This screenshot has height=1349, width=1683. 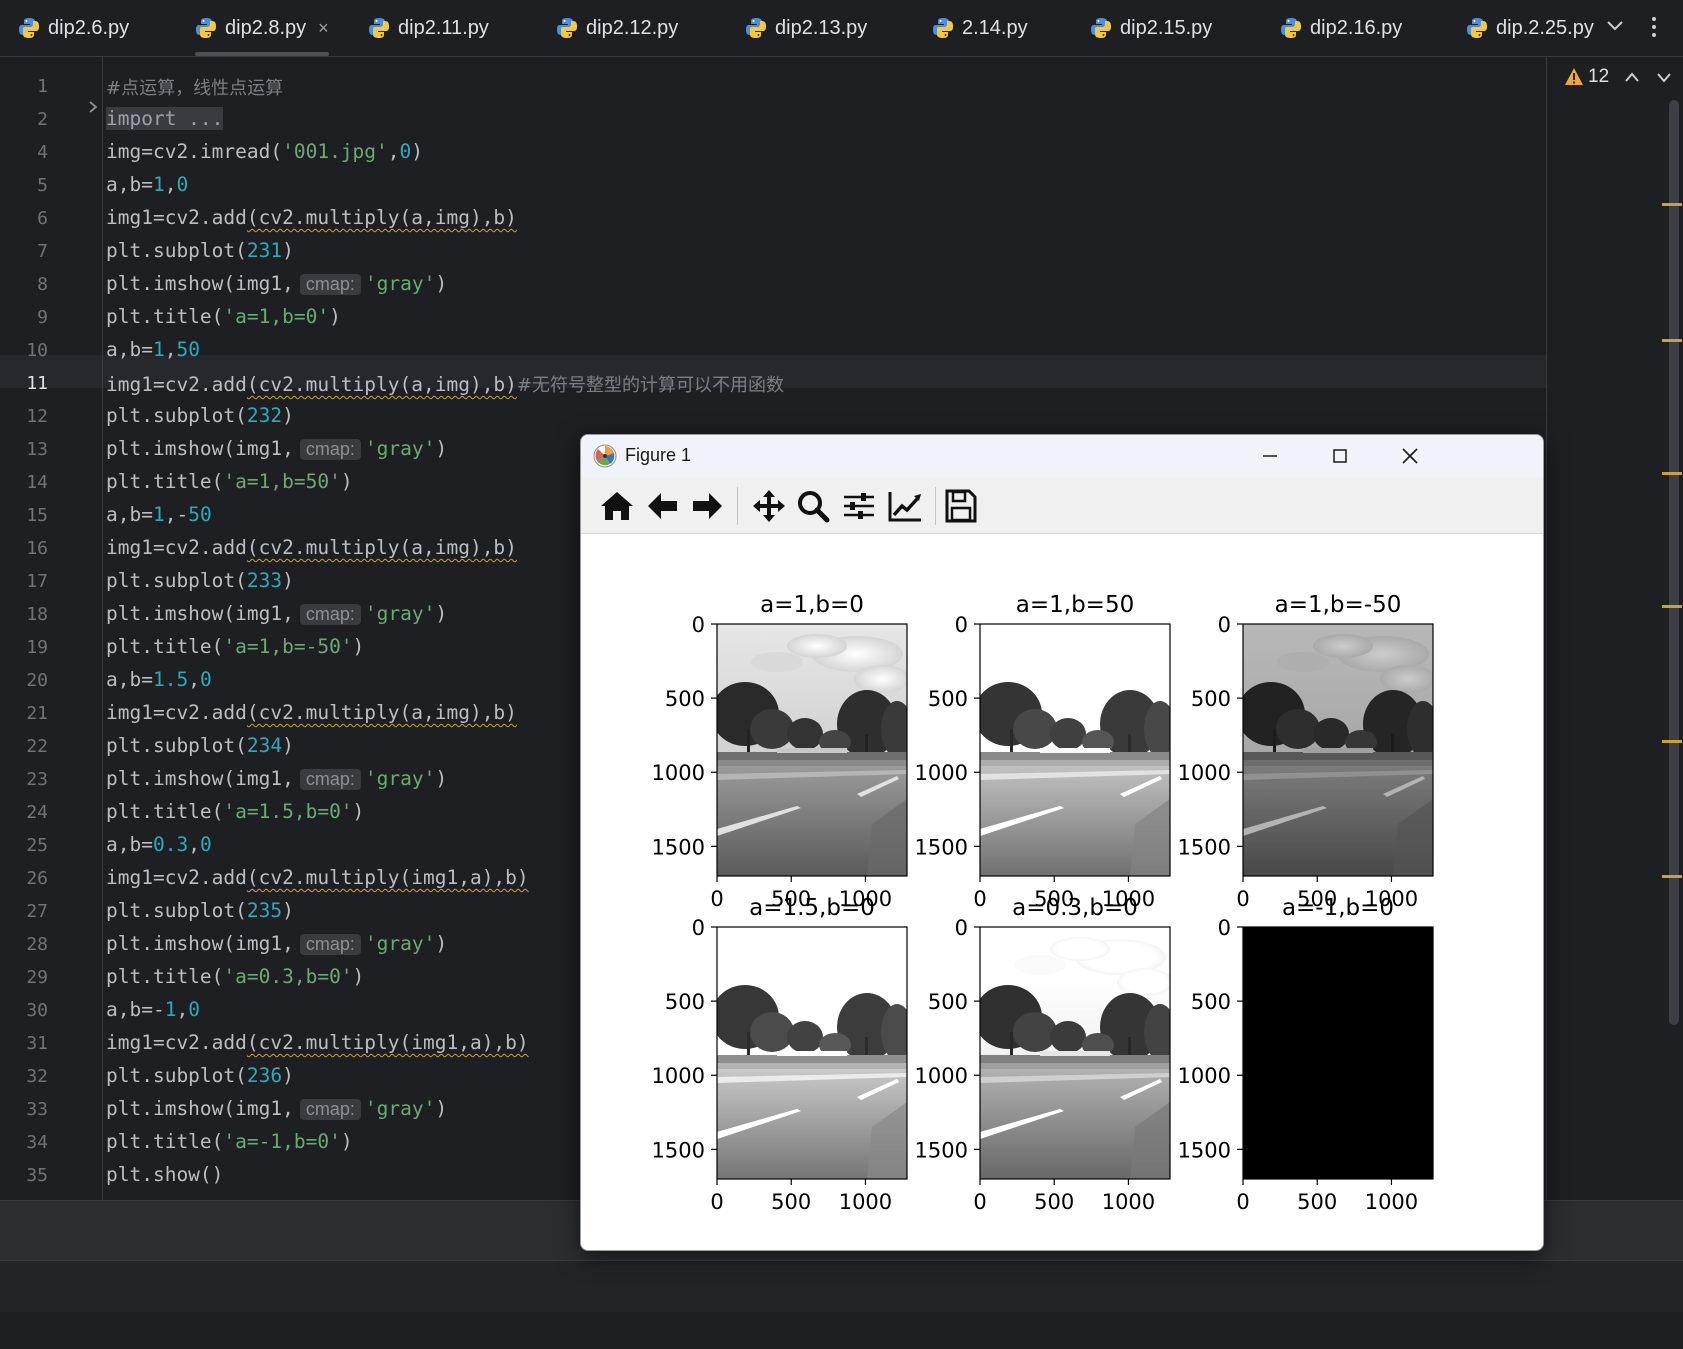 I want to click on code-line: a,b=1,0, so click(x=147, y=184).